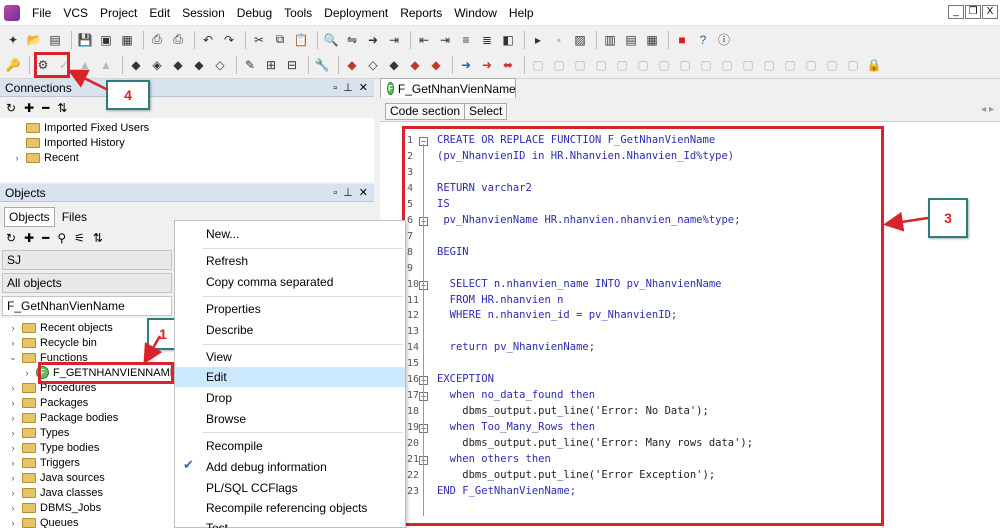 The width and height of the screenshot is (1000, 528). I want to click on tree-item-imported-fixed-users: Imported Fixed Users, so click(80, 127).